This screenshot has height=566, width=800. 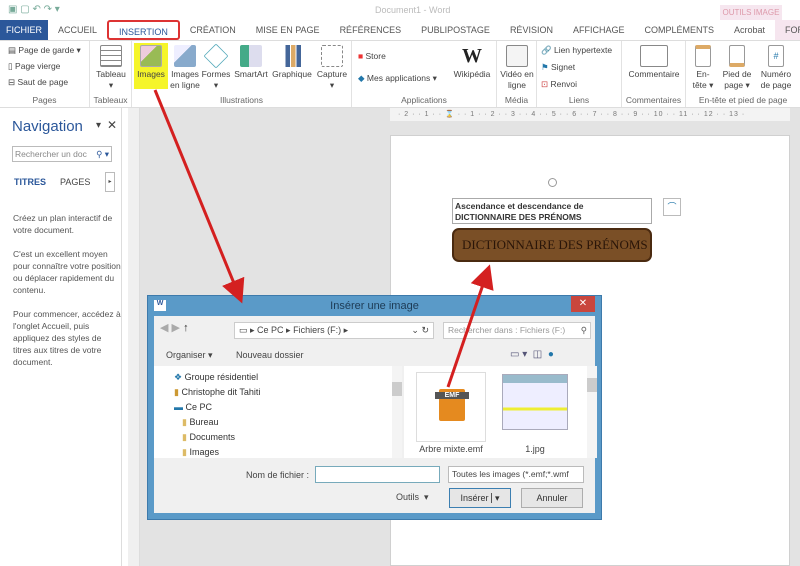 I want to click on insert-button: Insérer ▾, so click(x=480, y=498).